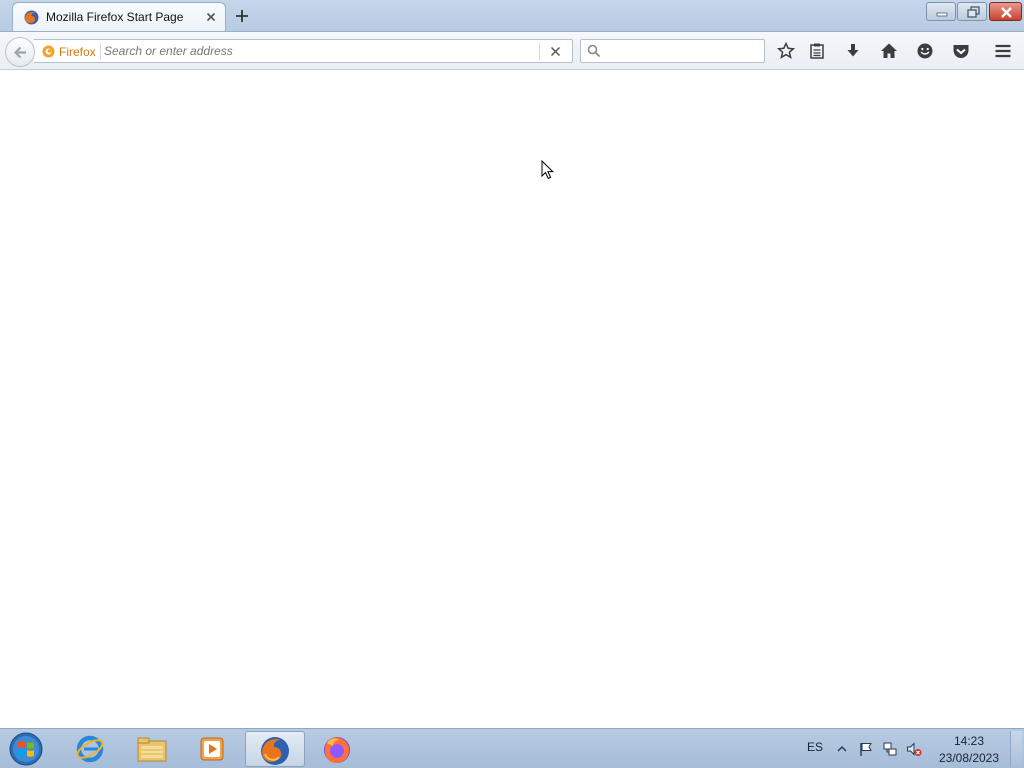  Describe the element at coordinates (890, 749) in the screenshot. I see `network-icon` at that location.